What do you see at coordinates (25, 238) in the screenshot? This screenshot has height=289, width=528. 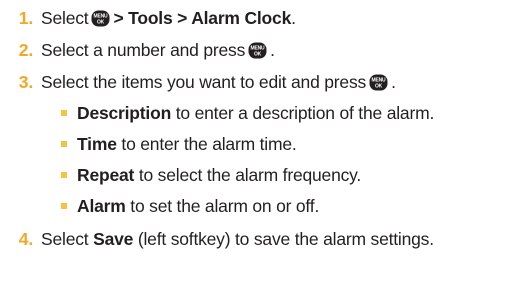 I see `step-number: 4.` at bounding box center [25, 238].